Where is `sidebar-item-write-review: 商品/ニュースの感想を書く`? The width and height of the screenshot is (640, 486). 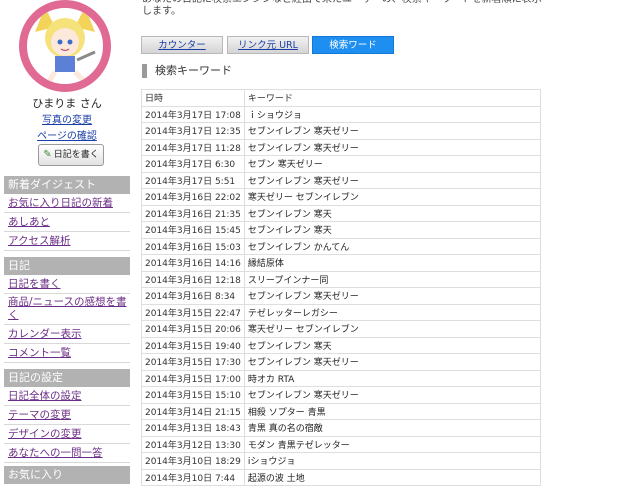
sidebar-item-write-review: 商品/ニュースの感想を書く is located at coordinates (67, 309).